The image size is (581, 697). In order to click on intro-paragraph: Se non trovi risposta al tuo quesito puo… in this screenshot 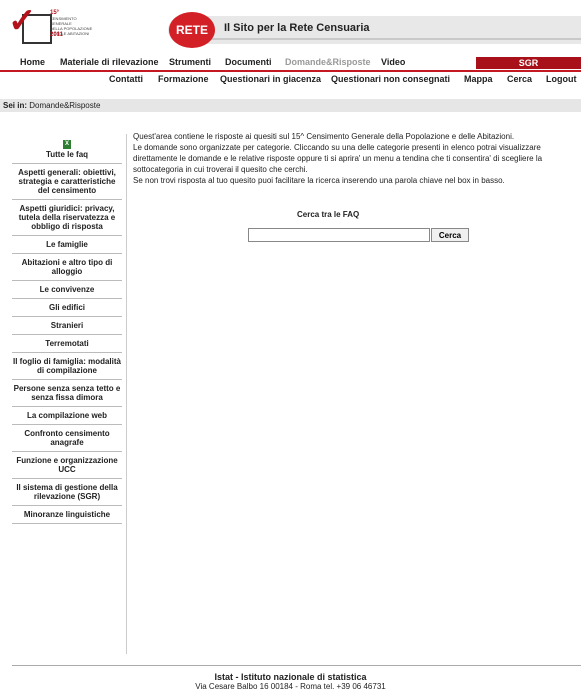, I will do `click(319, 180)`.